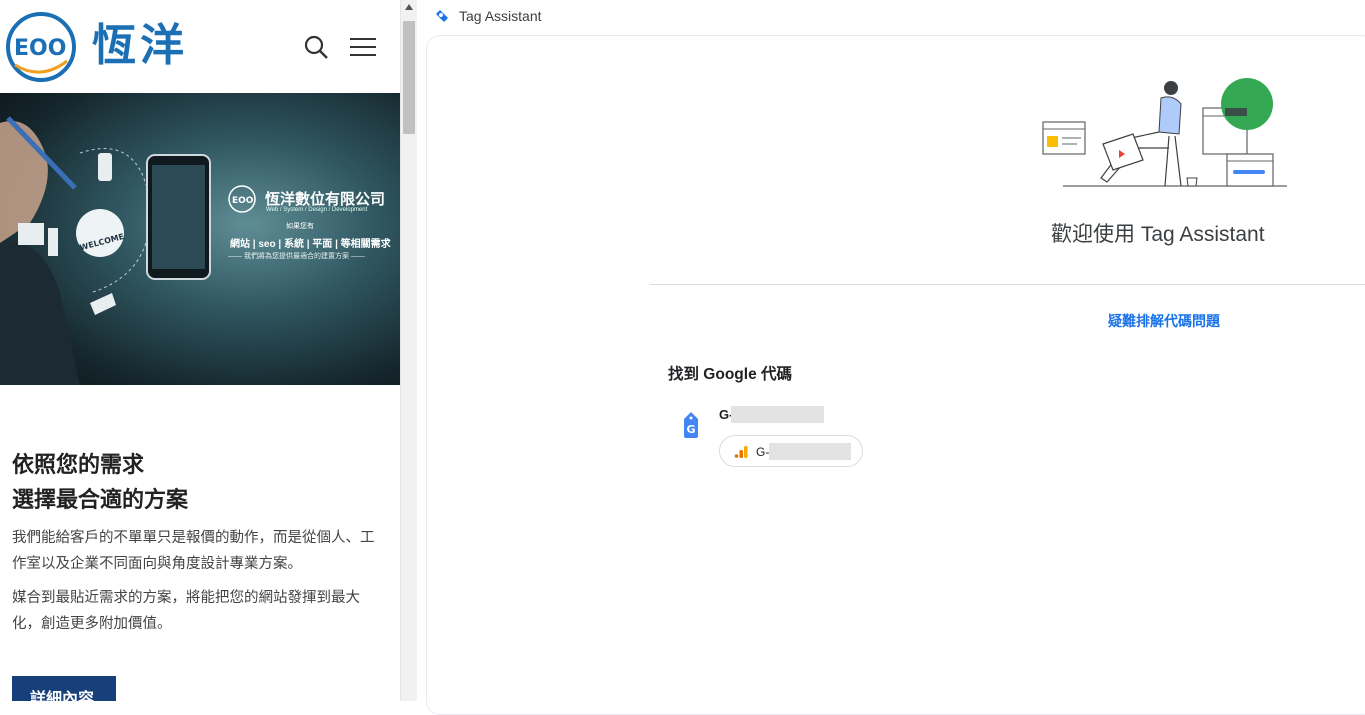 The image size is (1365, 715). Describe the element at coordinates (408, 350) in the screenshot. I see `website-scrollbar` at that location.